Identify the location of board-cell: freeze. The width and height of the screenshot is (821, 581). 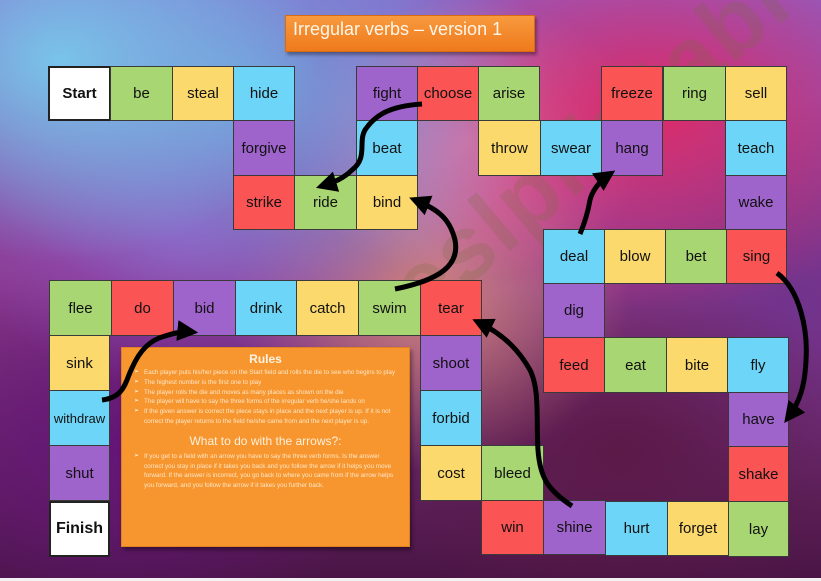
(632, 93).